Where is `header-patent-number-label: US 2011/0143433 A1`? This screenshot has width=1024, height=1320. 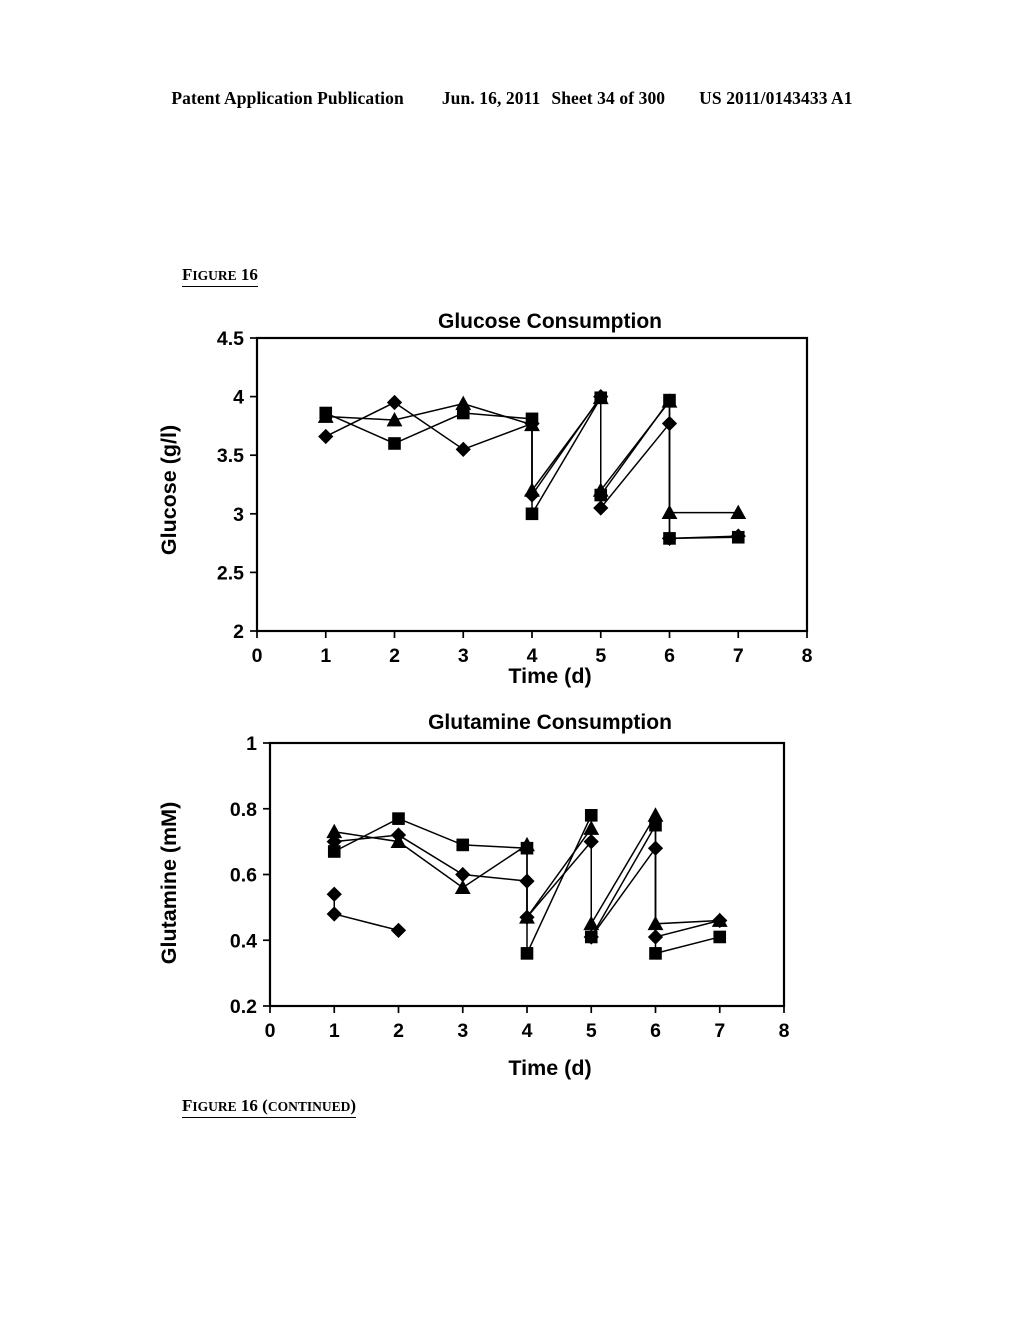
header-patent-number-label: US 2011/0143433 A1 is located at coordinates (776, 98).